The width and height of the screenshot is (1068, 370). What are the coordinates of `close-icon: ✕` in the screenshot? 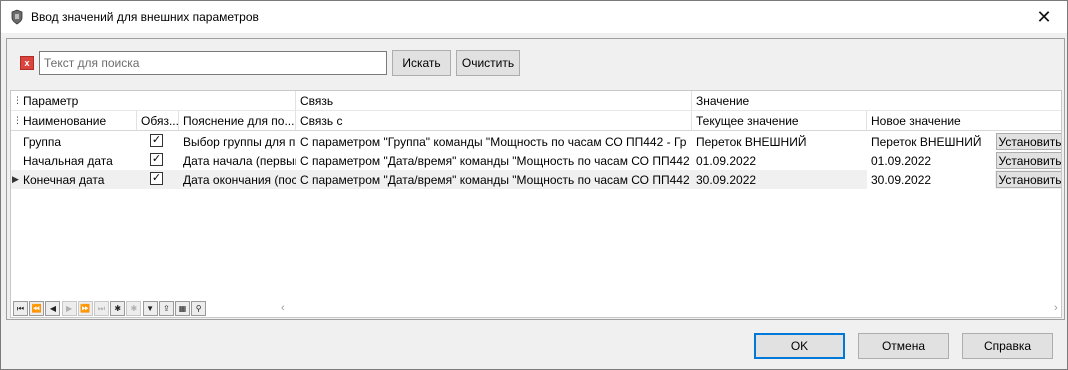 It's located at (1044, 17).